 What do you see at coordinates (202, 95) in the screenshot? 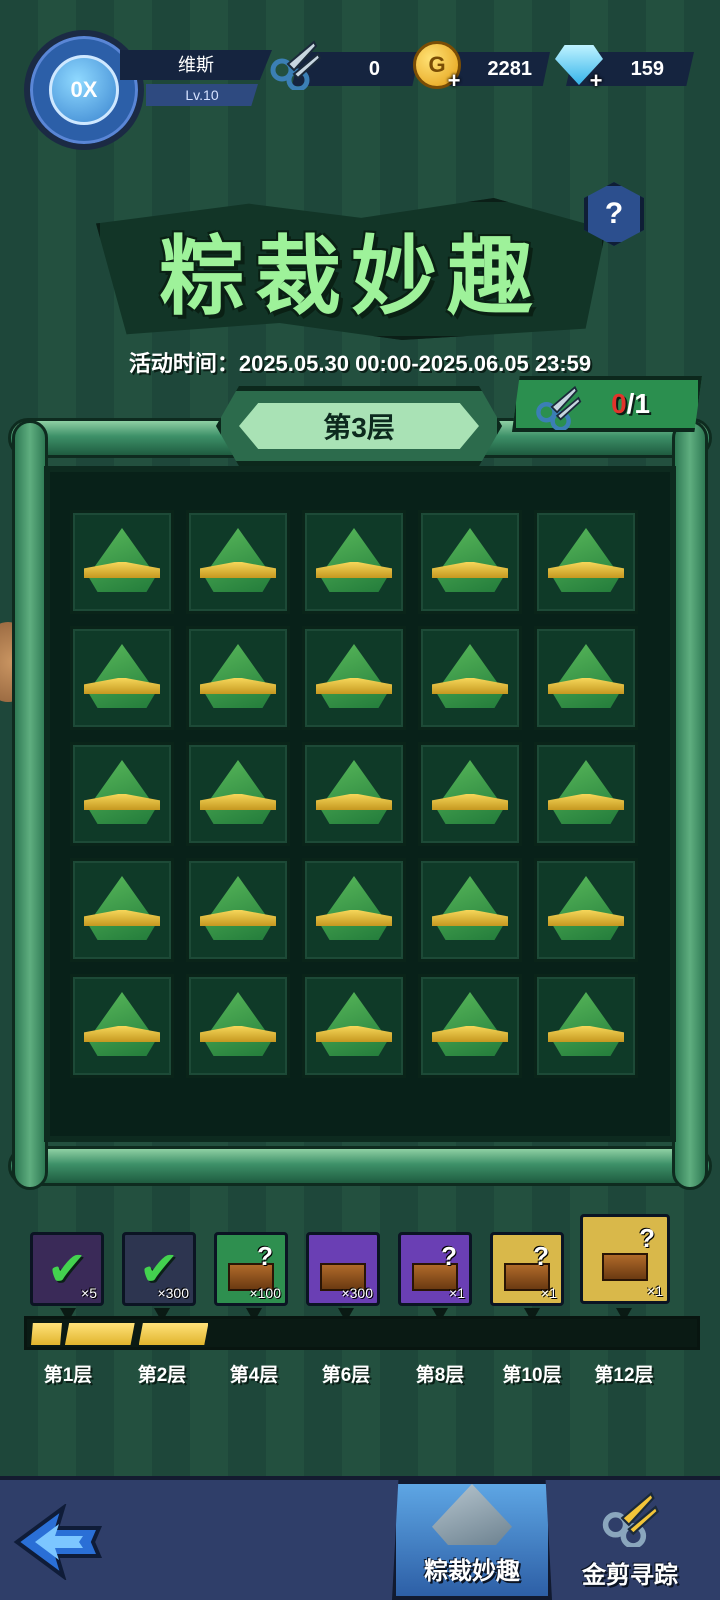
I see `player-level: Lv.10` at bounding box center [202, 95].